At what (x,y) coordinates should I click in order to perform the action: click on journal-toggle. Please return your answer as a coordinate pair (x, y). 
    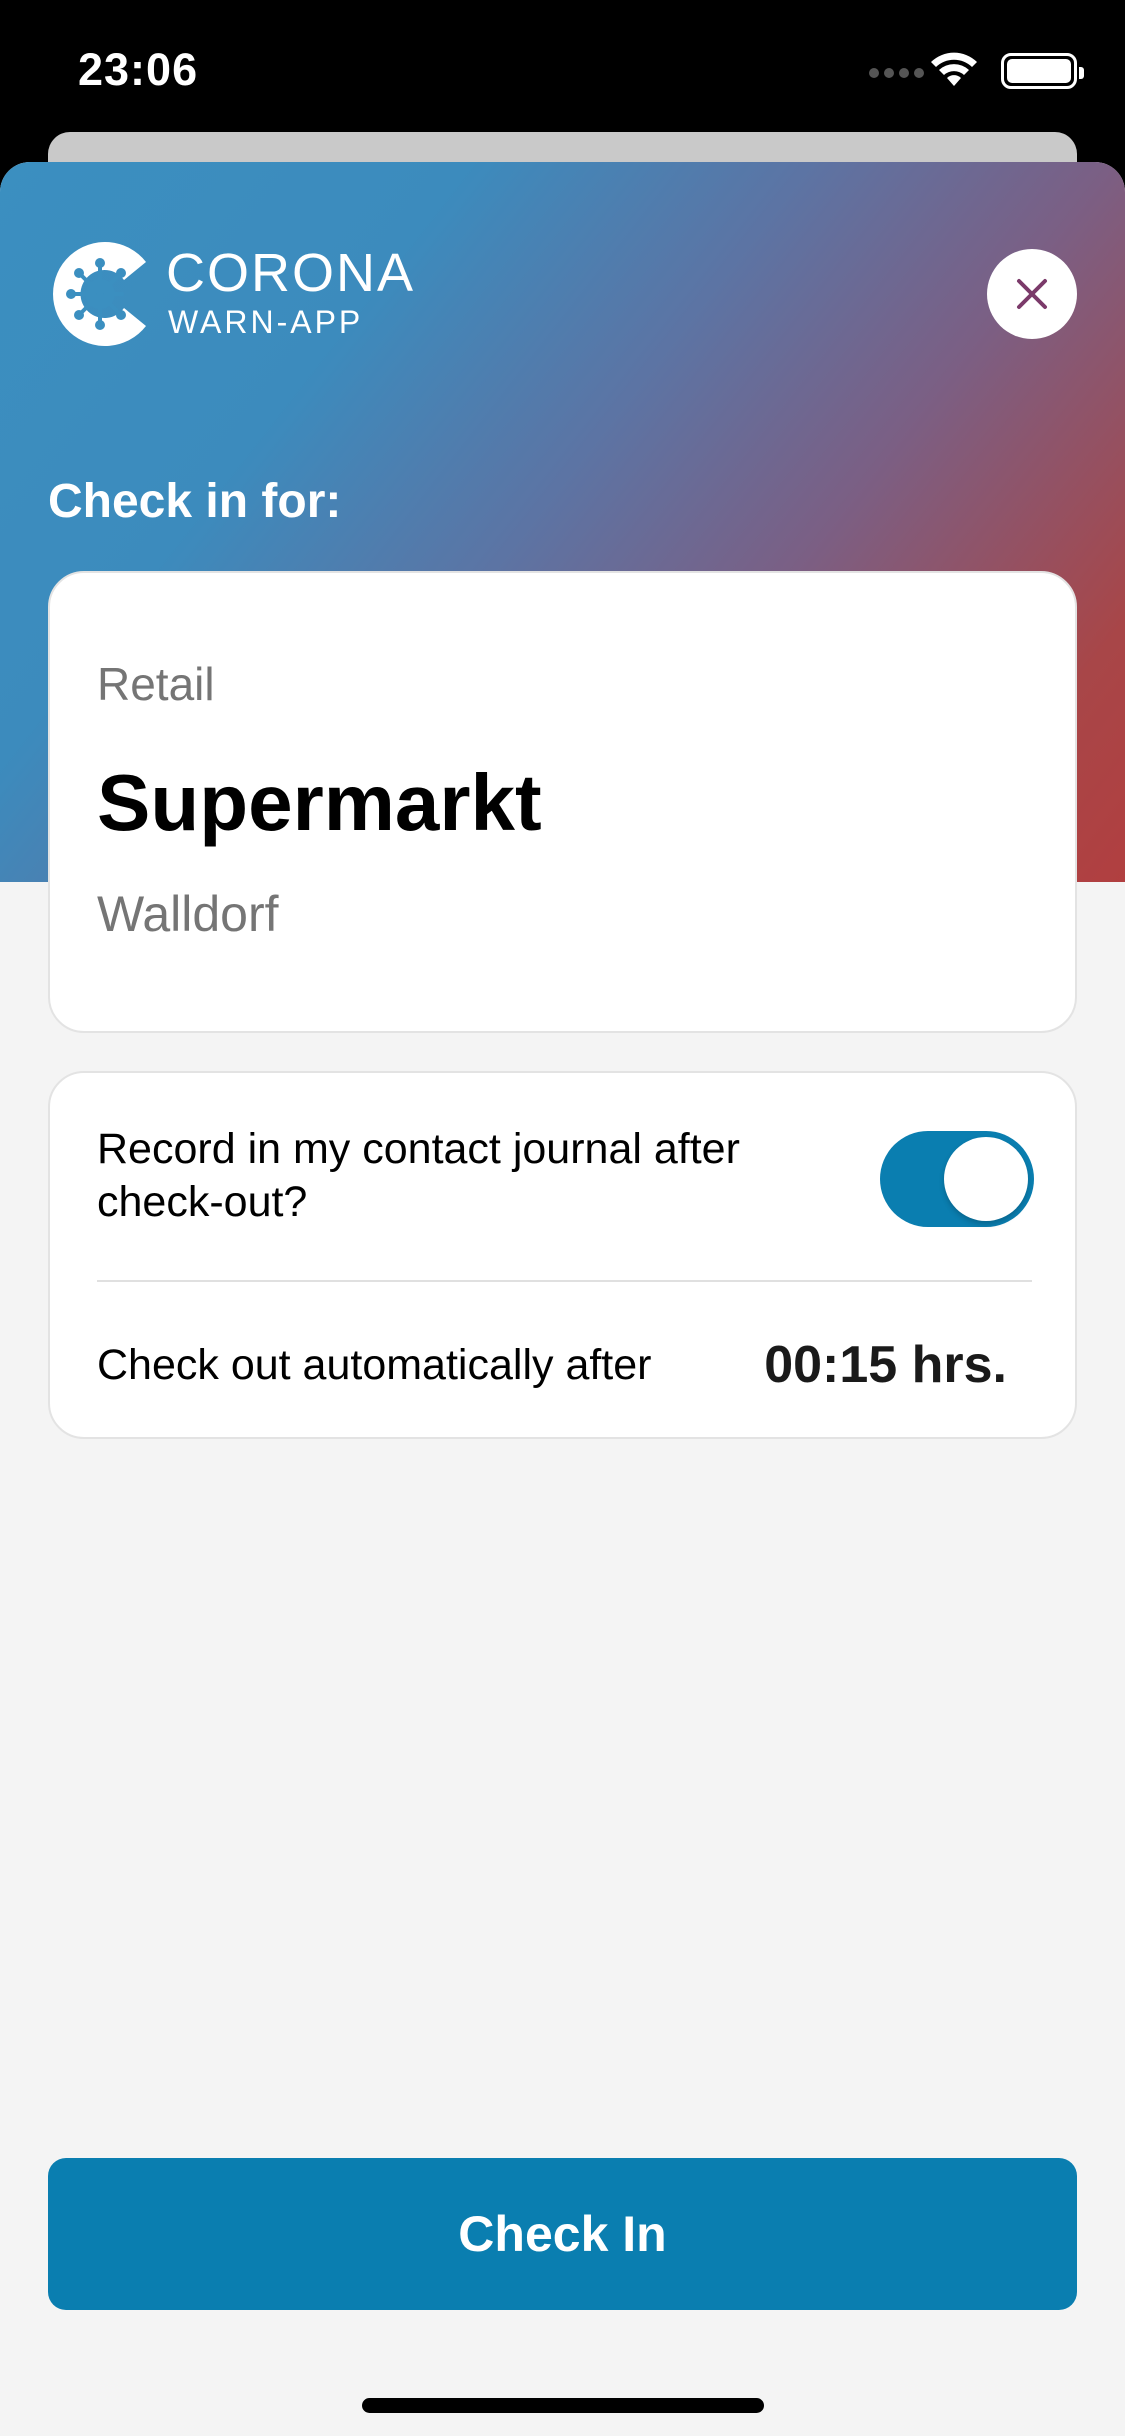
    Looking at the image, I should click on (957, 1179).